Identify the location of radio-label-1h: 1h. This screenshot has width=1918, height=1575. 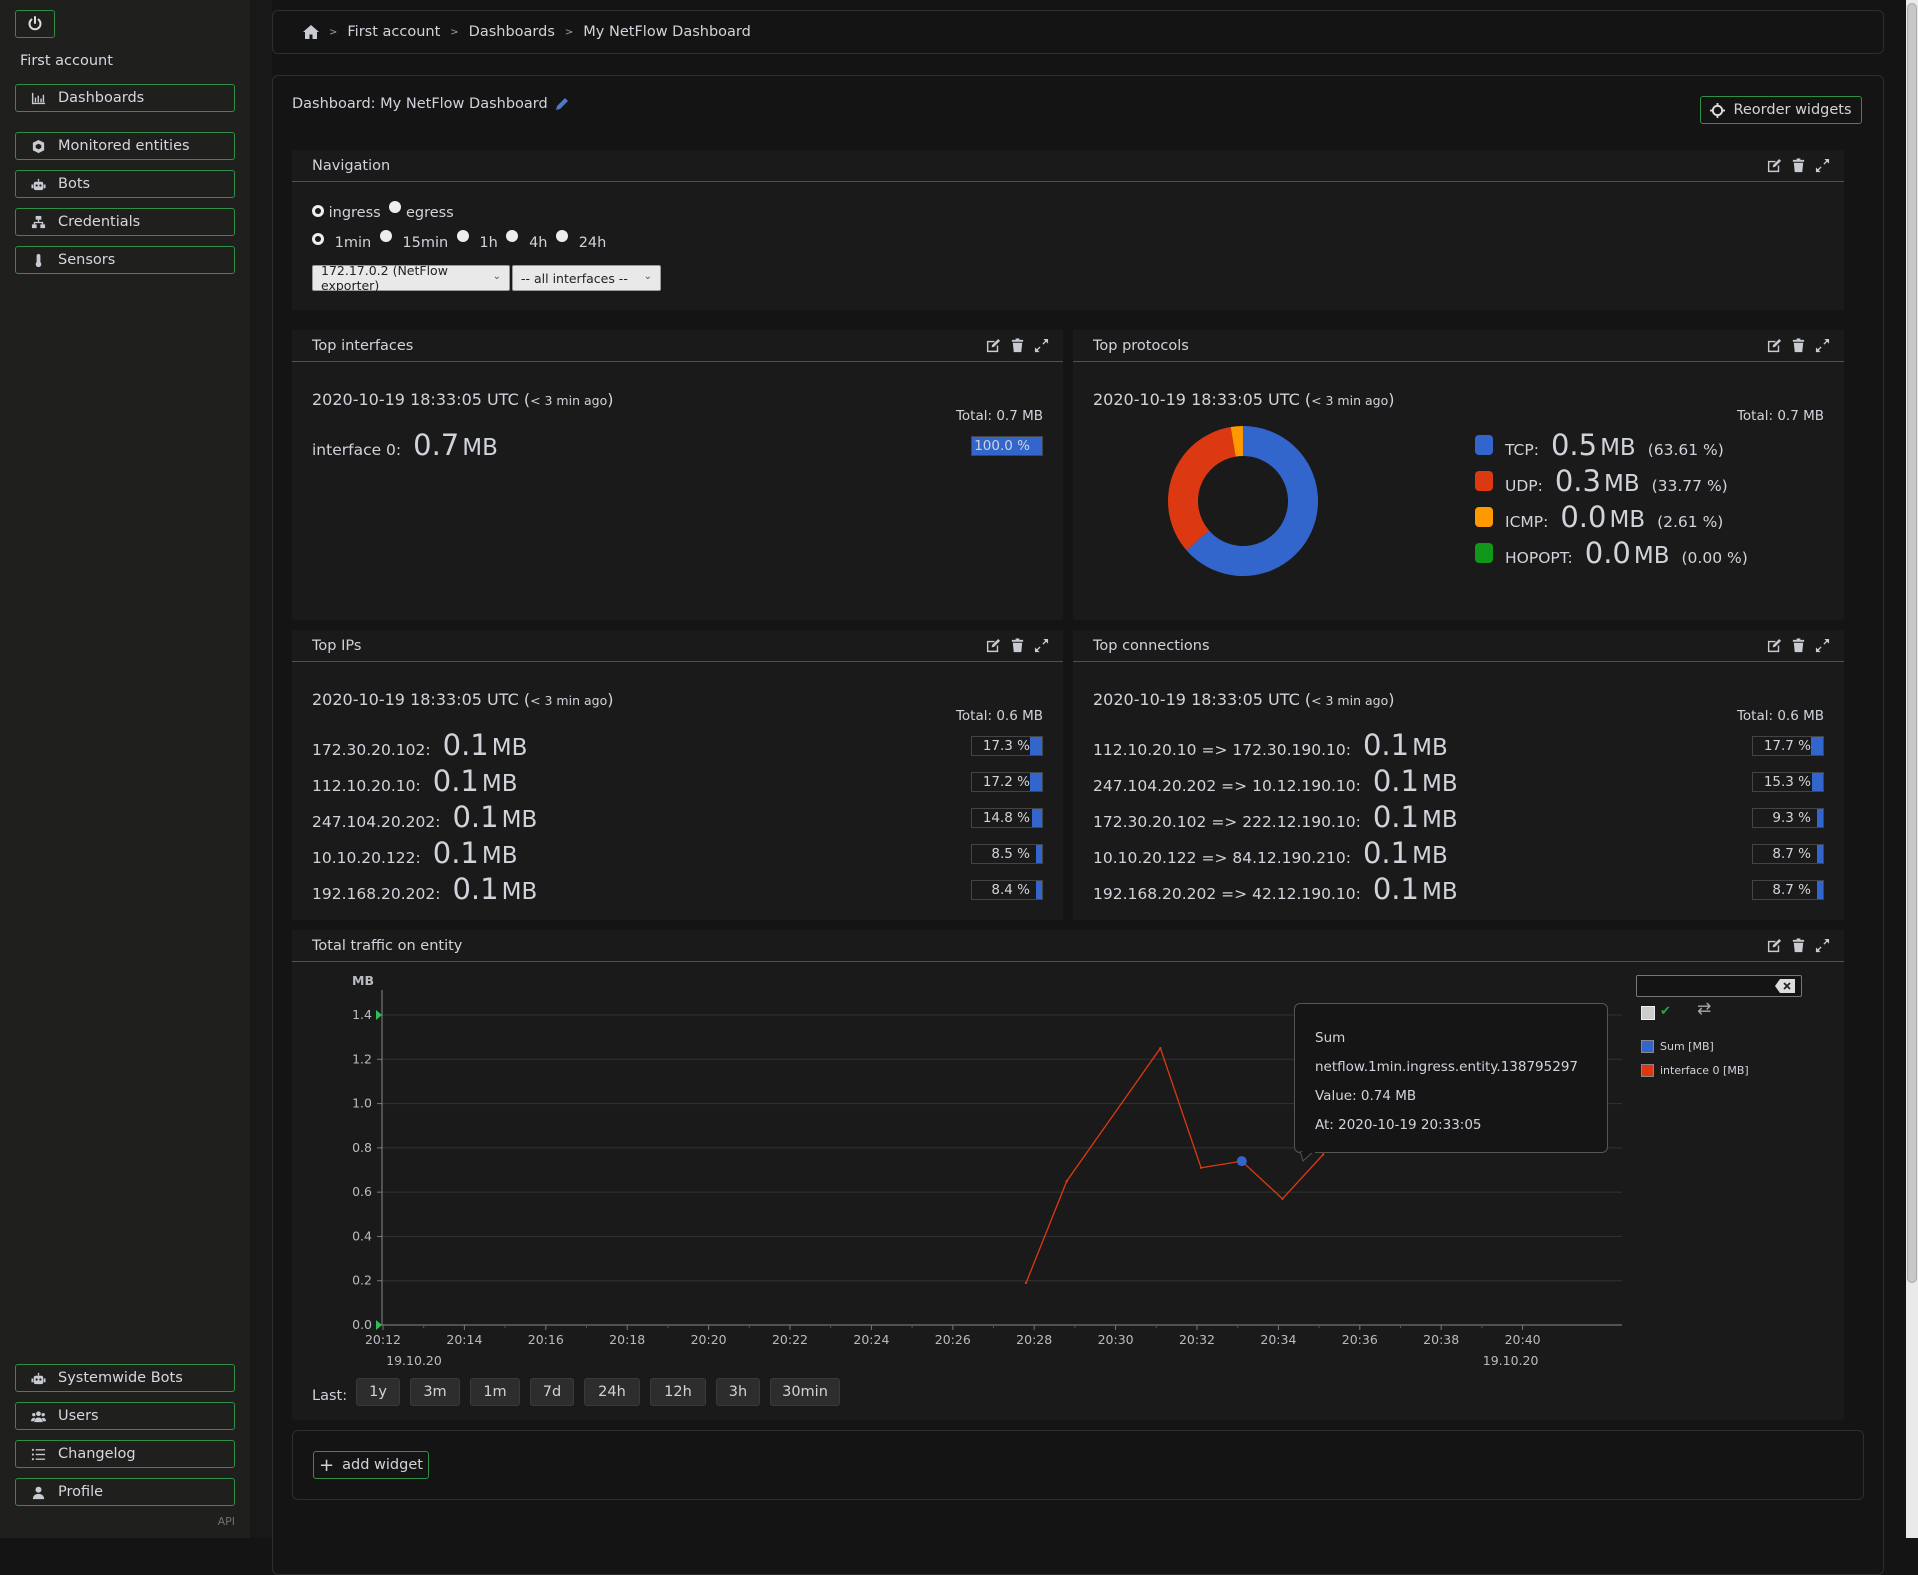
(488, 243).